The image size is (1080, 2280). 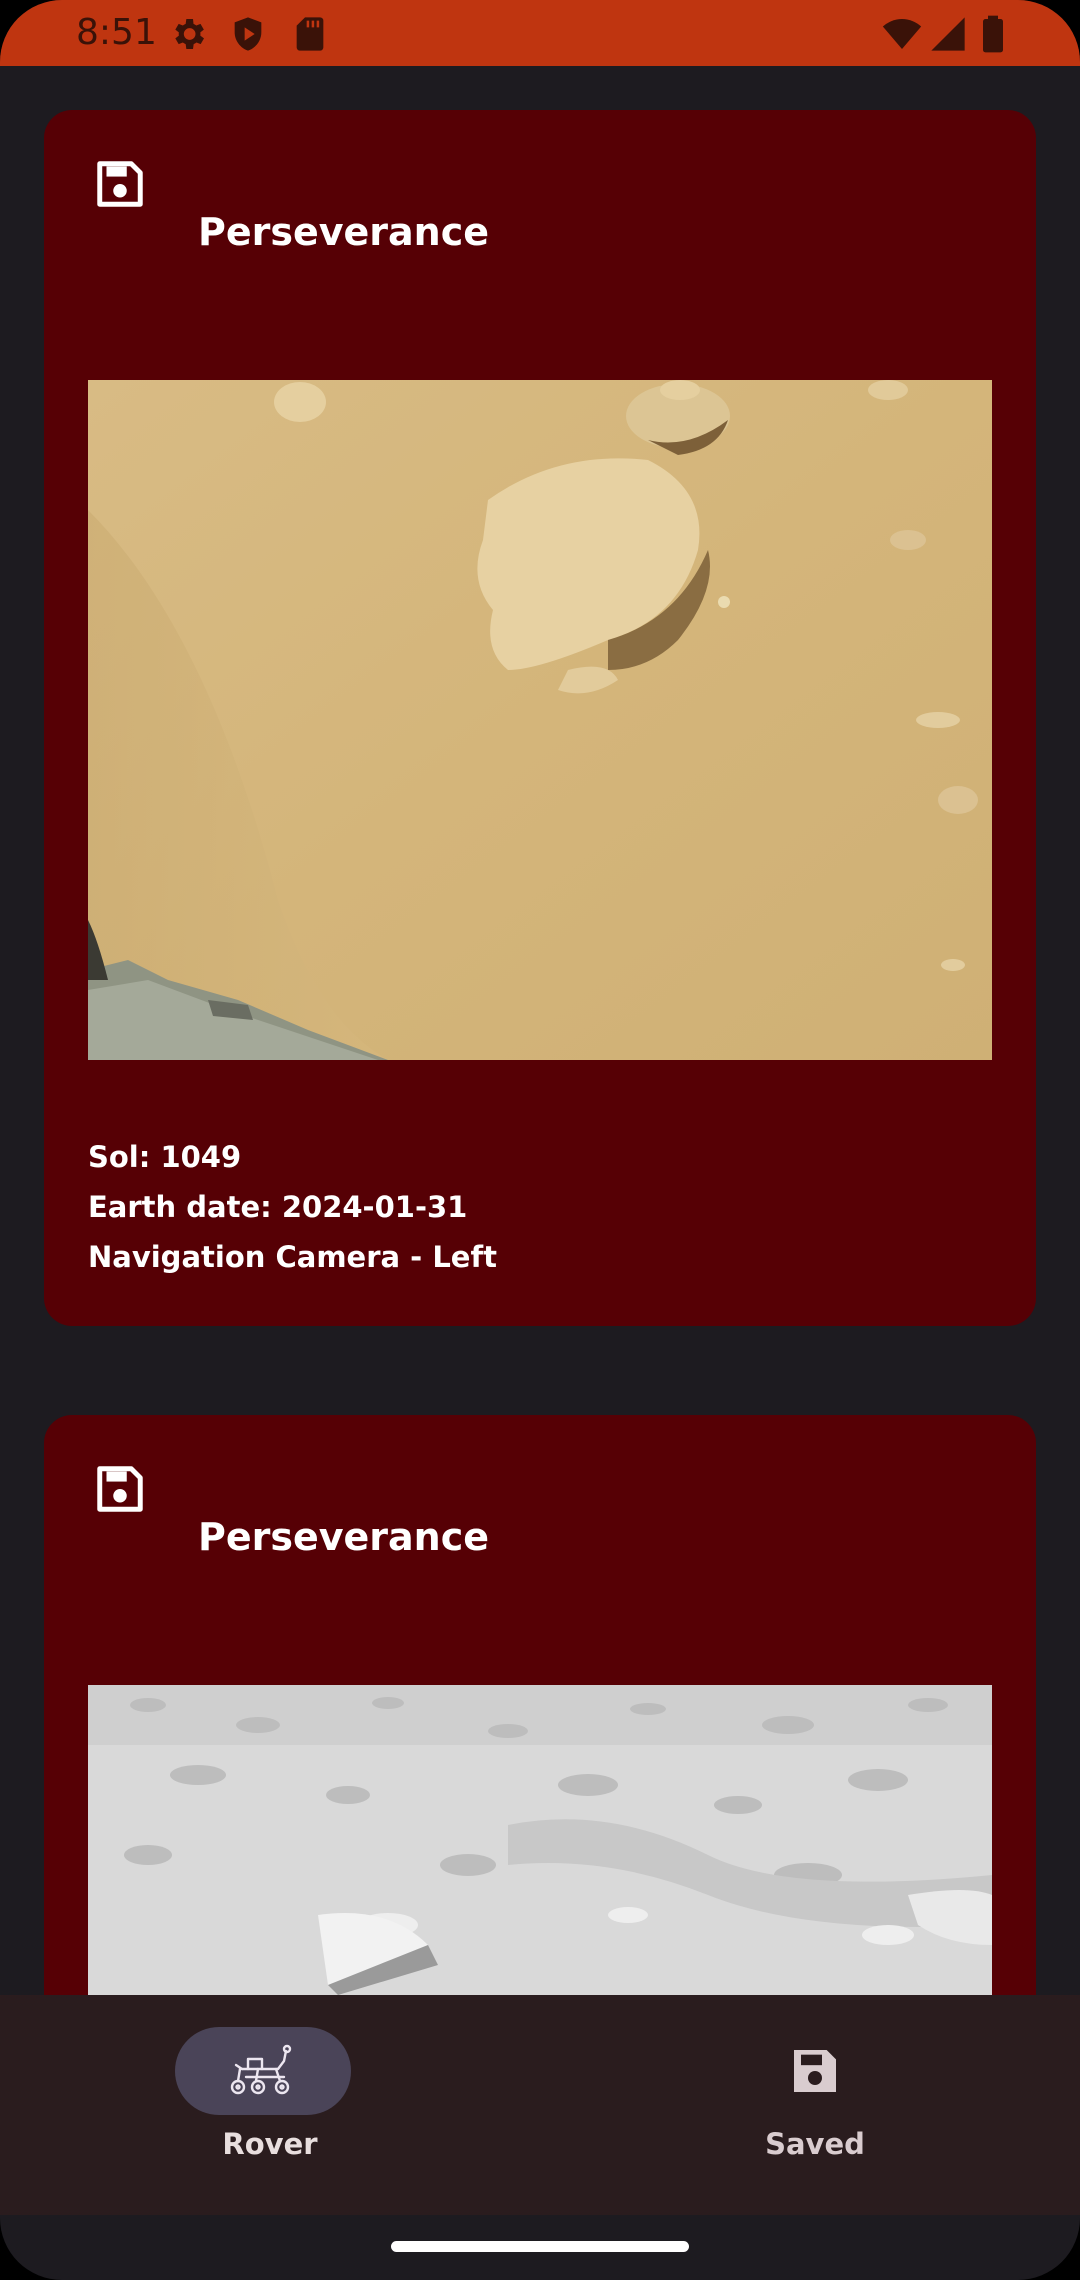 I want to click on gear-icon, so click(x=188, y=34).